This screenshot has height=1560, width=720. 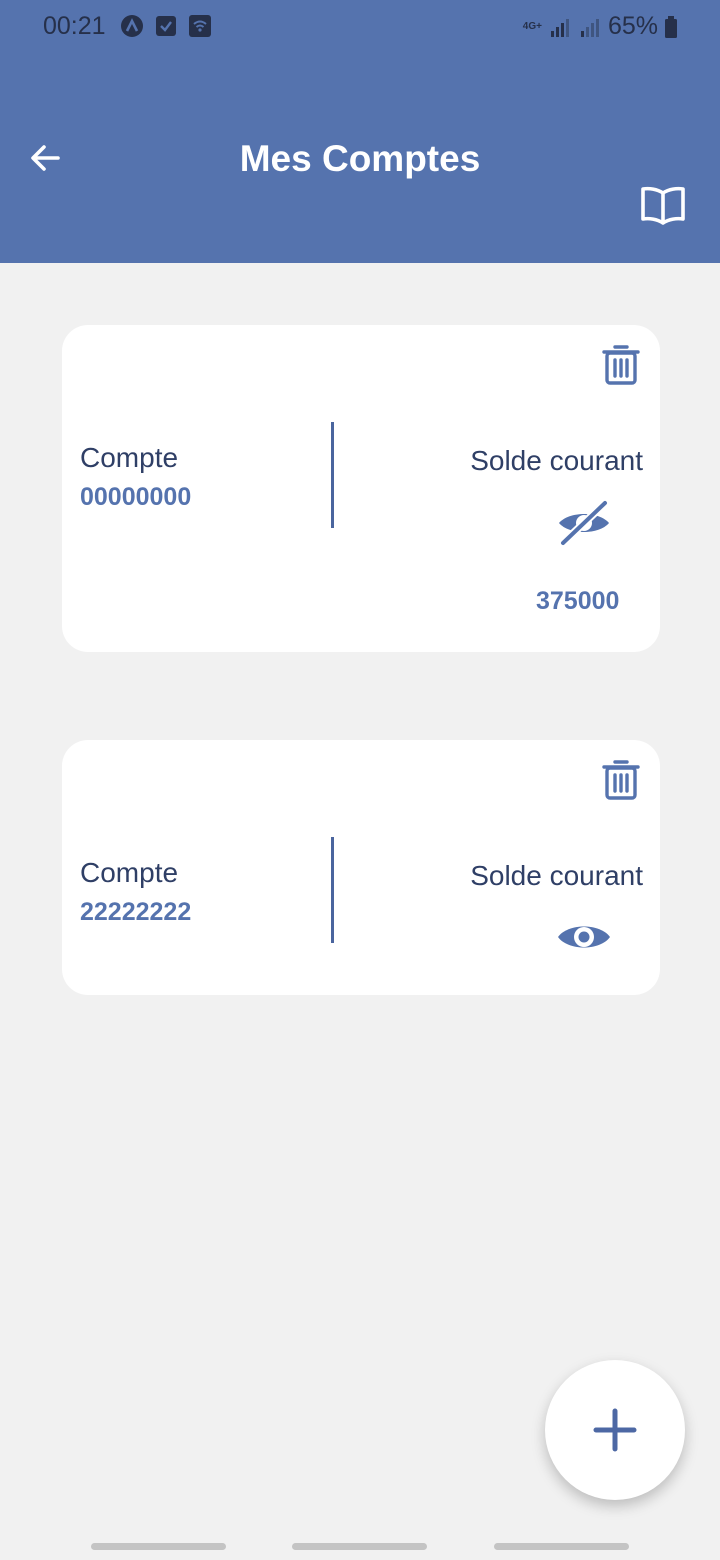 I want to click on eye-icon, so click(x=584, y=937).